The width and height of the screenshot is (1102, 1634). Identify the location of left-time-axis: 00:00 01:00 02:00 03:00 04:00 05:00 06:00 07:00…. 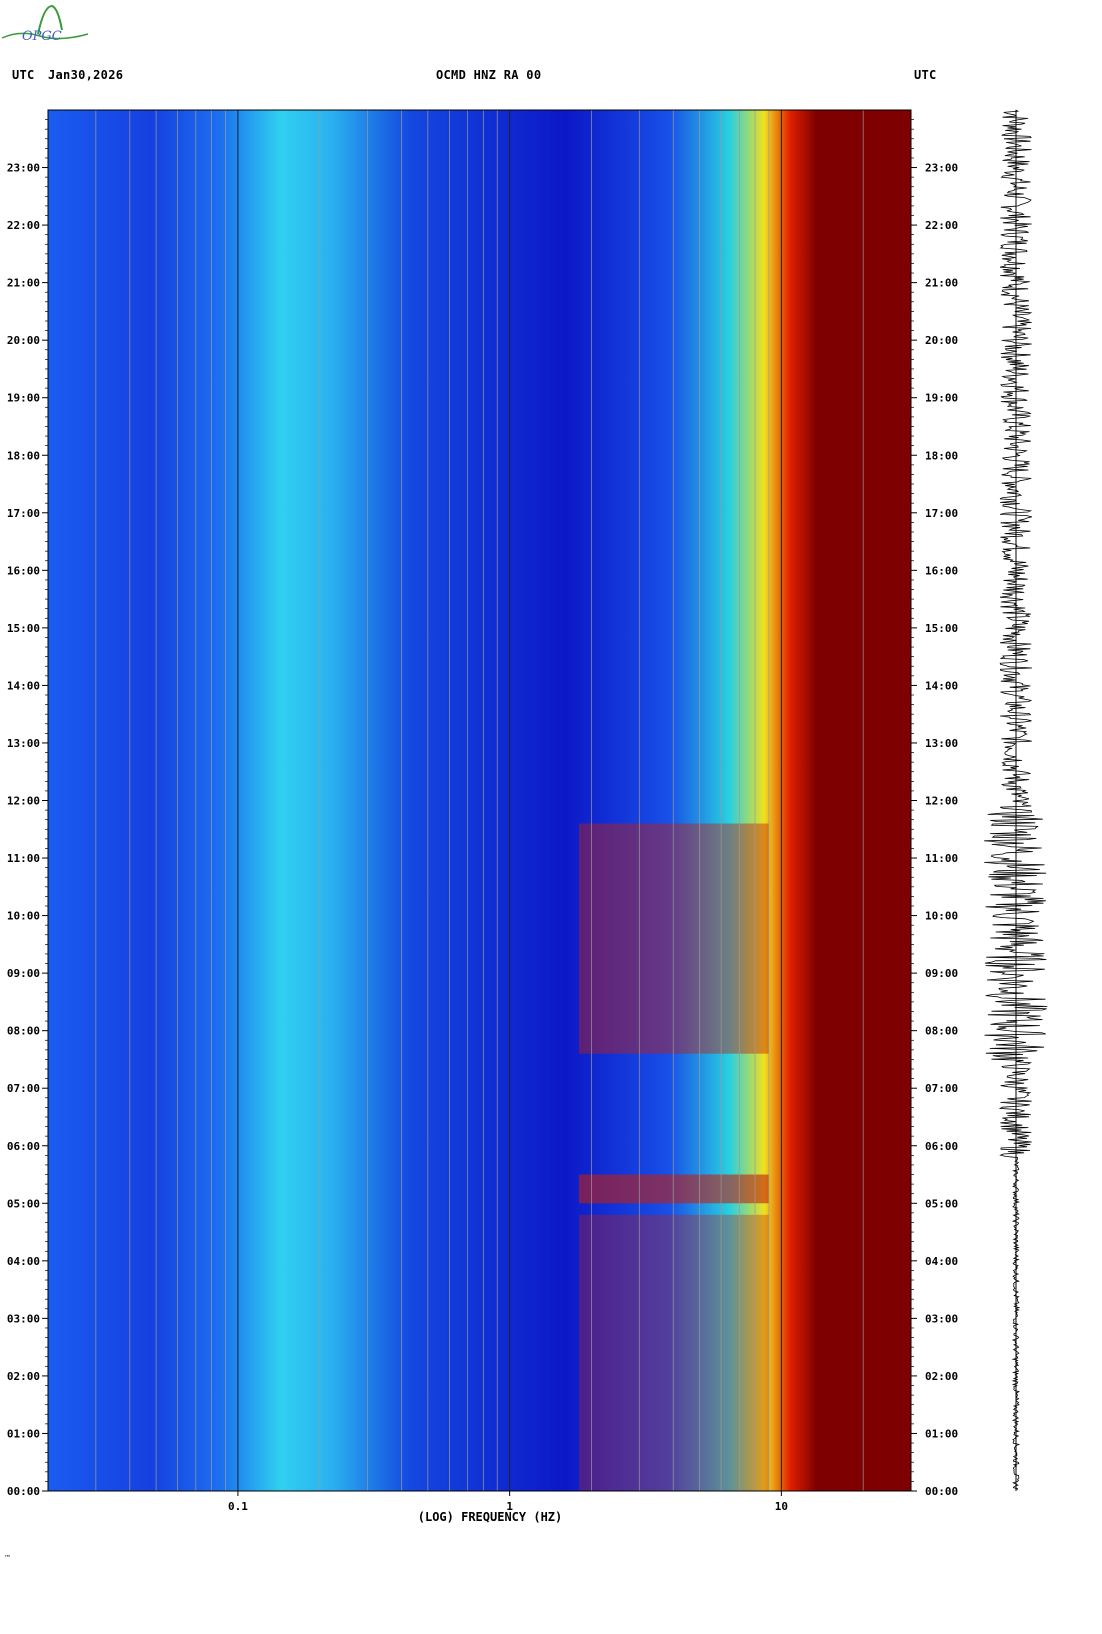
(27, 808).